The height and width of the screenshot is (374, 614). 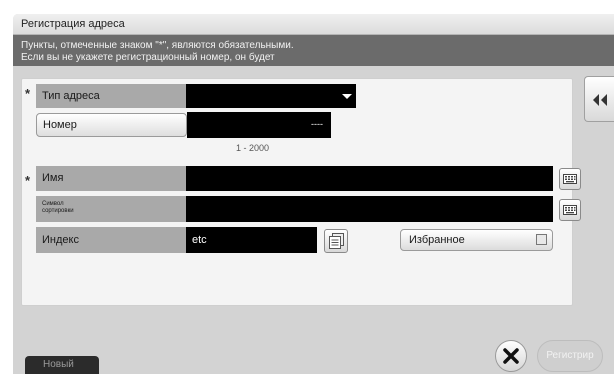 I want to click on index-label: Индекс, so click(x=111, y=240).